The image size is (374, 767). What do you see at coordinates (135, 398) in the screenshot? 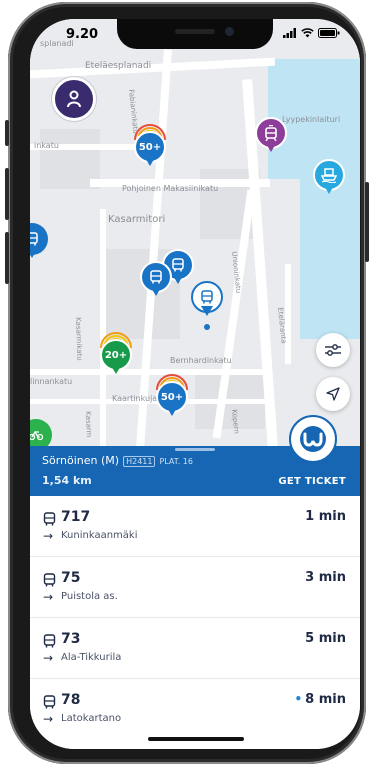
I see `map-label-kaartinkuja: Kaartinkuja` at bounding box center [135, 398].